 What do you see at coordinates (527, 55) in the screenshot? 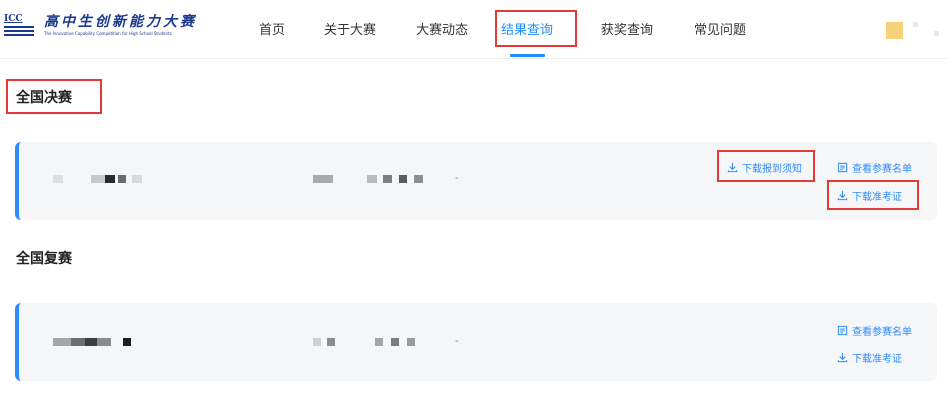
I see `active-tab-underline` at bounding box center [527, 55].